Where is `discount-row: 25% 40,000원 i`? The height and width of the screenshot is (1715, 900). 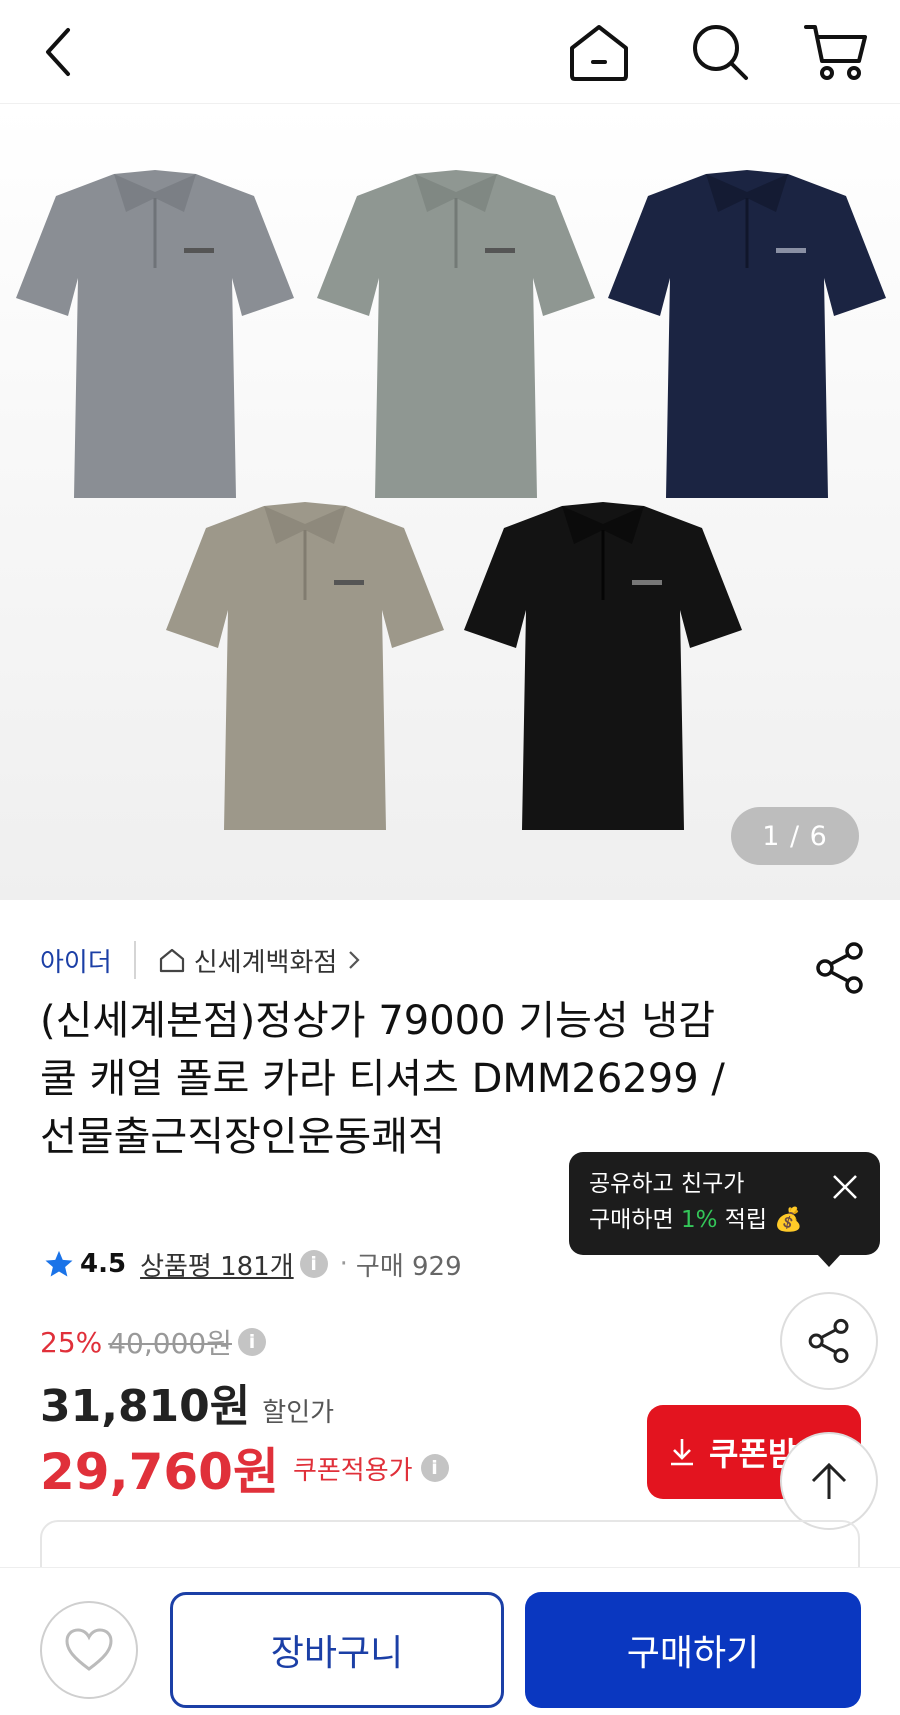
discount-row: 25% 40,000원 i is located at coordinates (153, 1342).